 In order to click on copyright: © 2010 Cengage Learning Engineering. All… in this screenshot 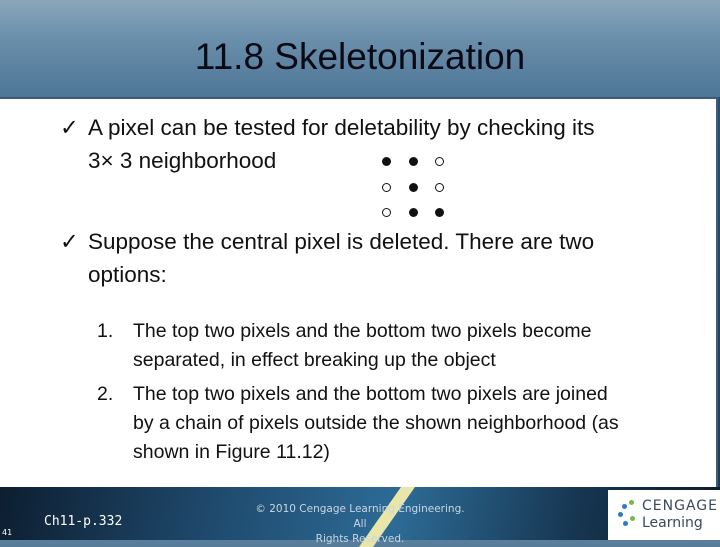, I will do `click(360, 524)`.